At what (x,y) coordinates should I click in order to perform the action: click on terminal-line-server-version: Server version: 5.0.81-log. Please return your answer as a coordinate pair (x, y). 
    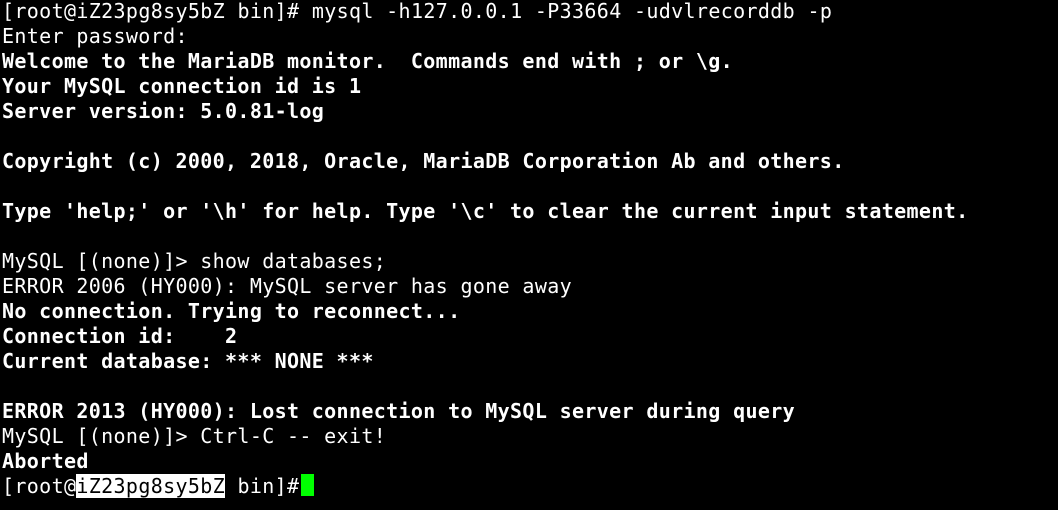
    Looking at the image, I should click on (163, 111).